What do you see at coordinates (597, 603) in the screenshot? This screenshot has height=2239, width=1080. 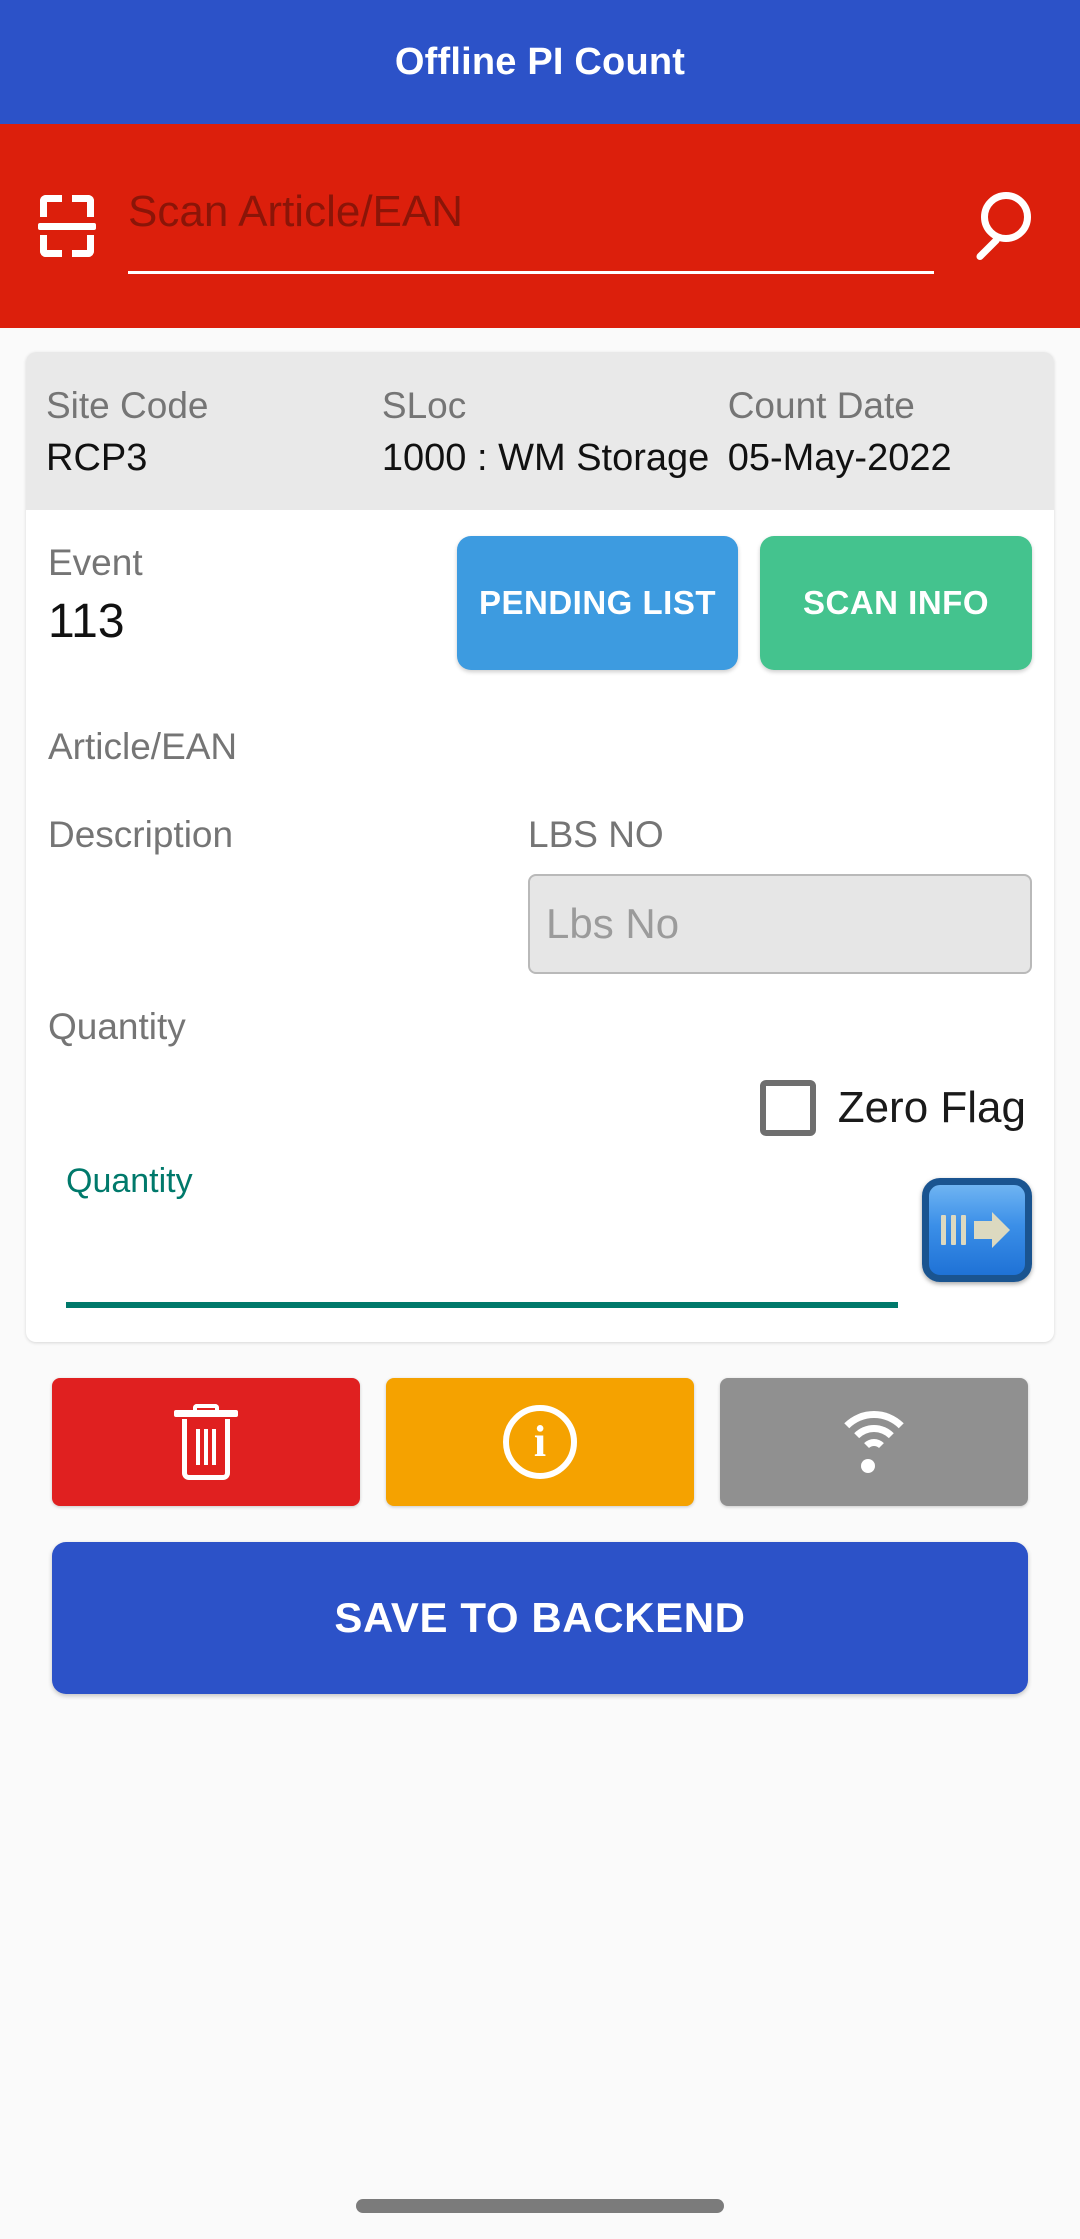 I see `pending-list-button: PENDING LIST` at bounding box center [597, 603].